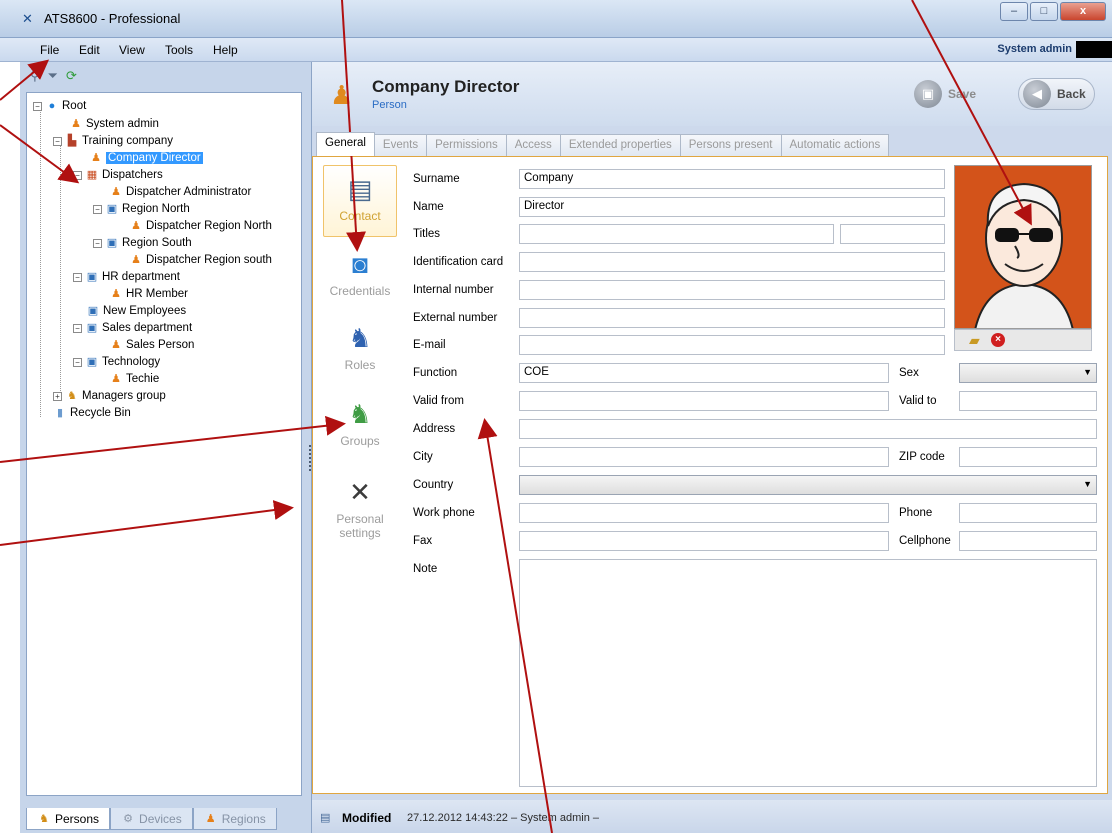  I want to click on internal-number-field, so click(732, 290).